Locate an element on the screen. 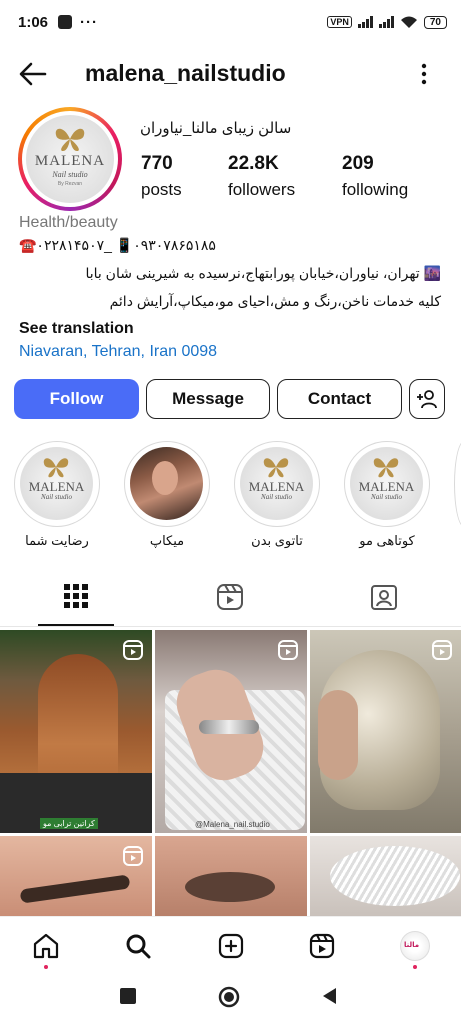 Image resolution: width=461 pixels, height=1024 pixels. message-button: Message is located at coordinates (208, 399).